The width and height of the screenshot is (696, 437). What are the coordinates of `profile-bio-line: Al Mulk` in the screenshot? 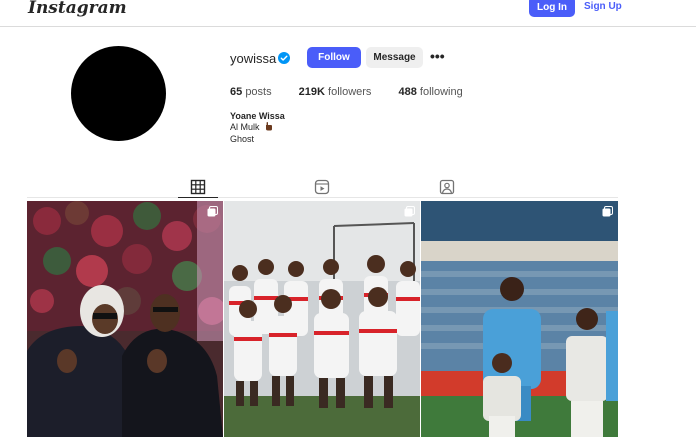 It's located at (251, 127).